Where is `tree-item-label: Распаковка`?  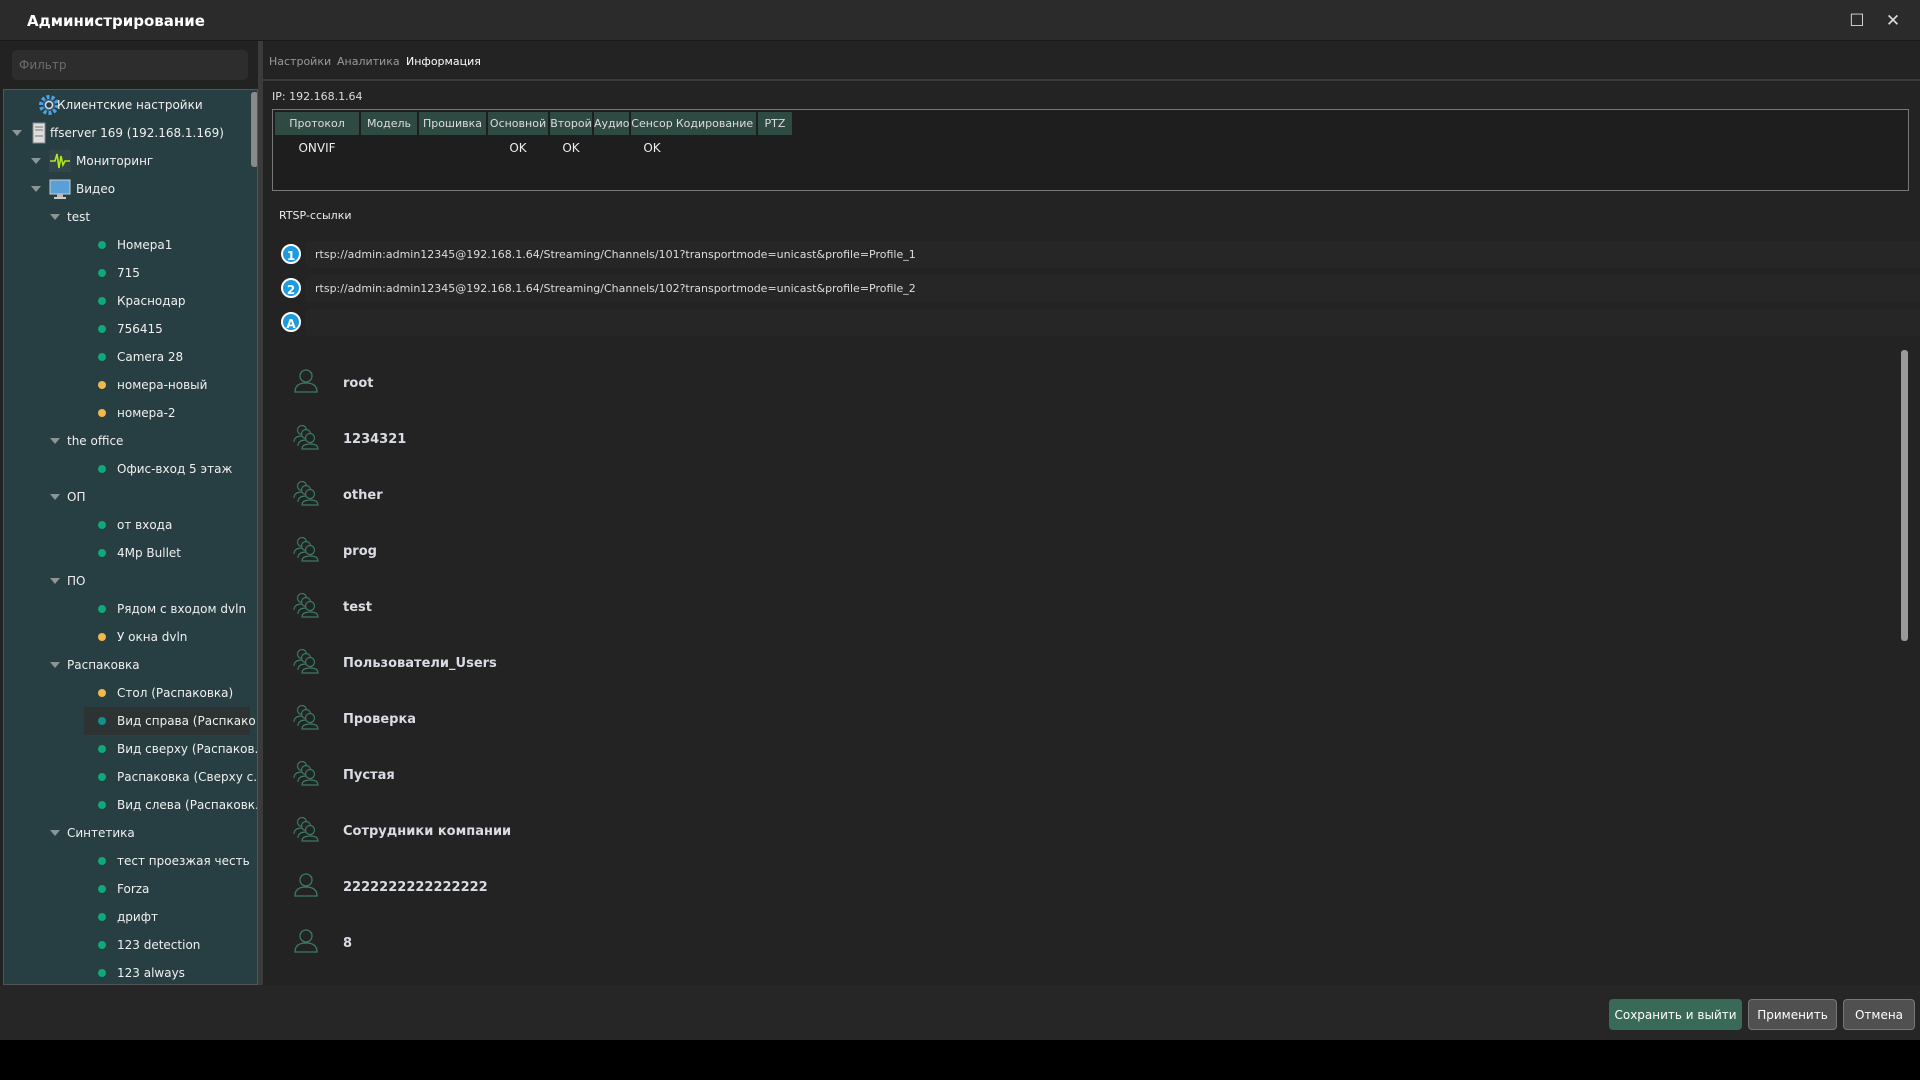
tree-item-label: Распаковка is located at coordinates (103, 665).